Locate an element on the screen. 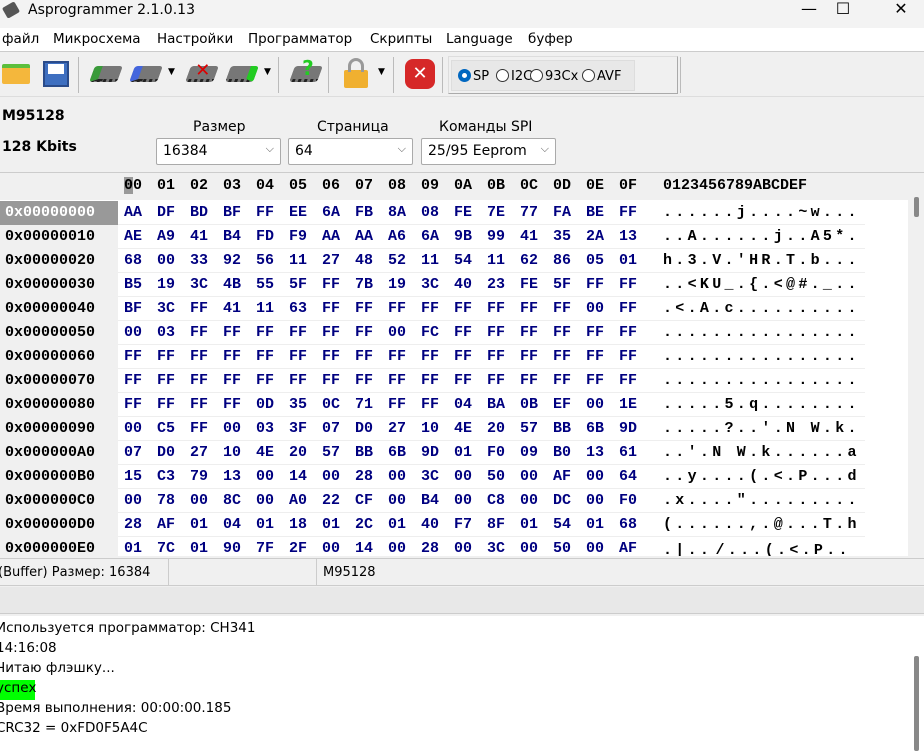 This screenshot has width=924, height=756. hex-byte: AE is located at coordinates (133, 236).